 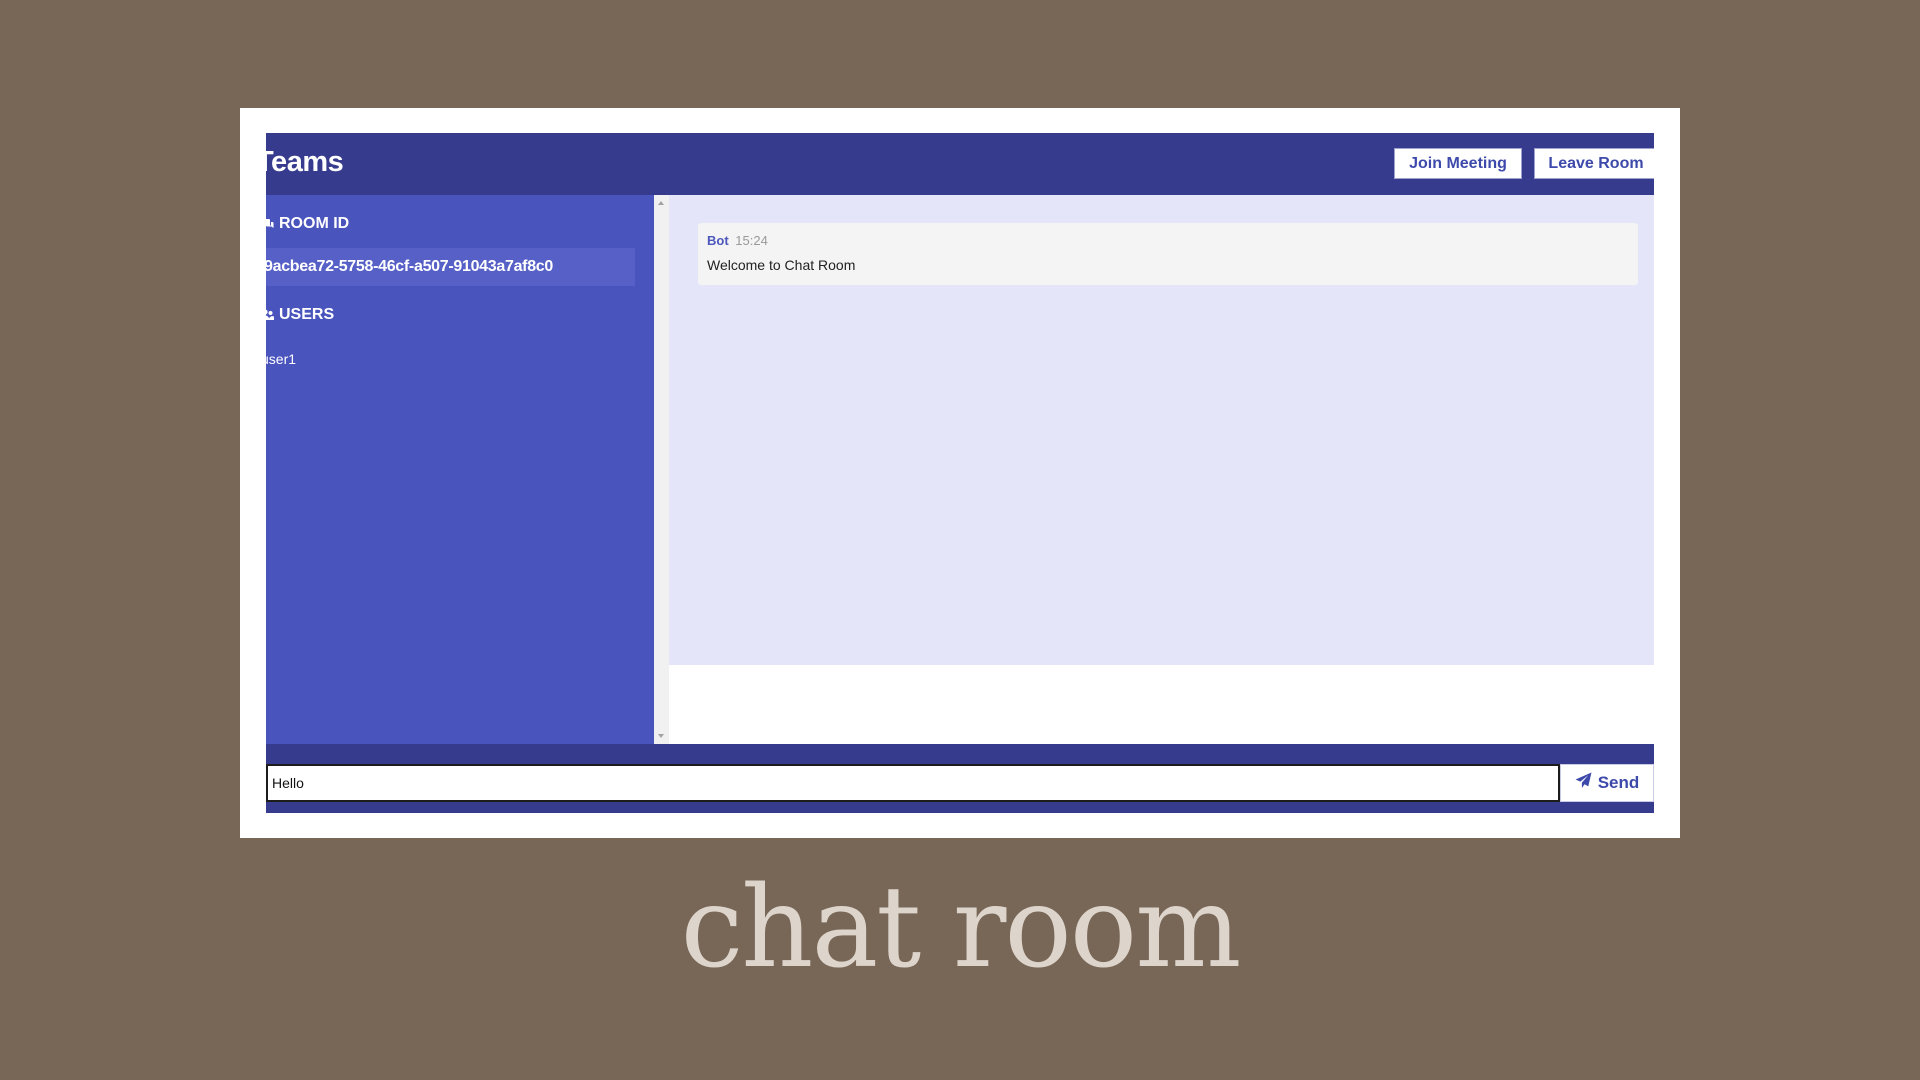 I want to click on message-meta: Bot 15:24, so click(x=737, y=240).